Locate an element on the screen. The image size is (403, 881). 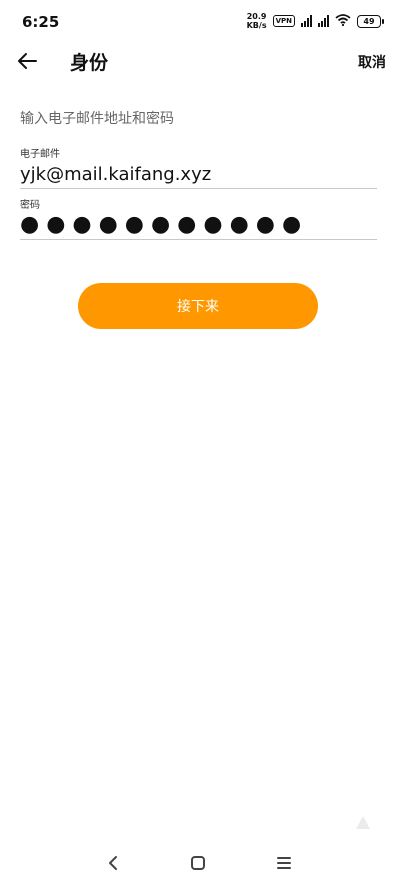
email-label: 电子邮件 is located at coordinates (40, 154).